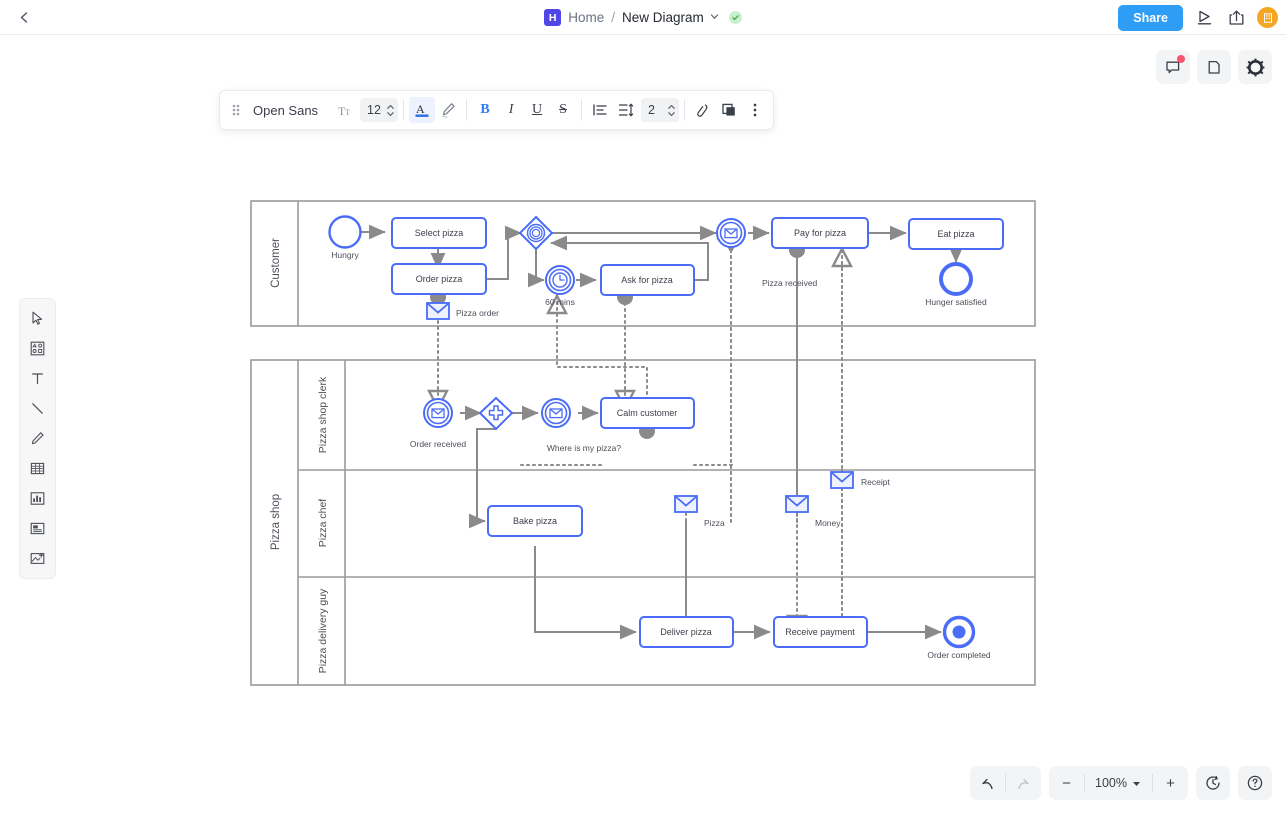 The width and height of the screenshot is (1286, 821). Describe the element at coordinates (38, 468) in the screenshot. I see `table-tool` at that location.